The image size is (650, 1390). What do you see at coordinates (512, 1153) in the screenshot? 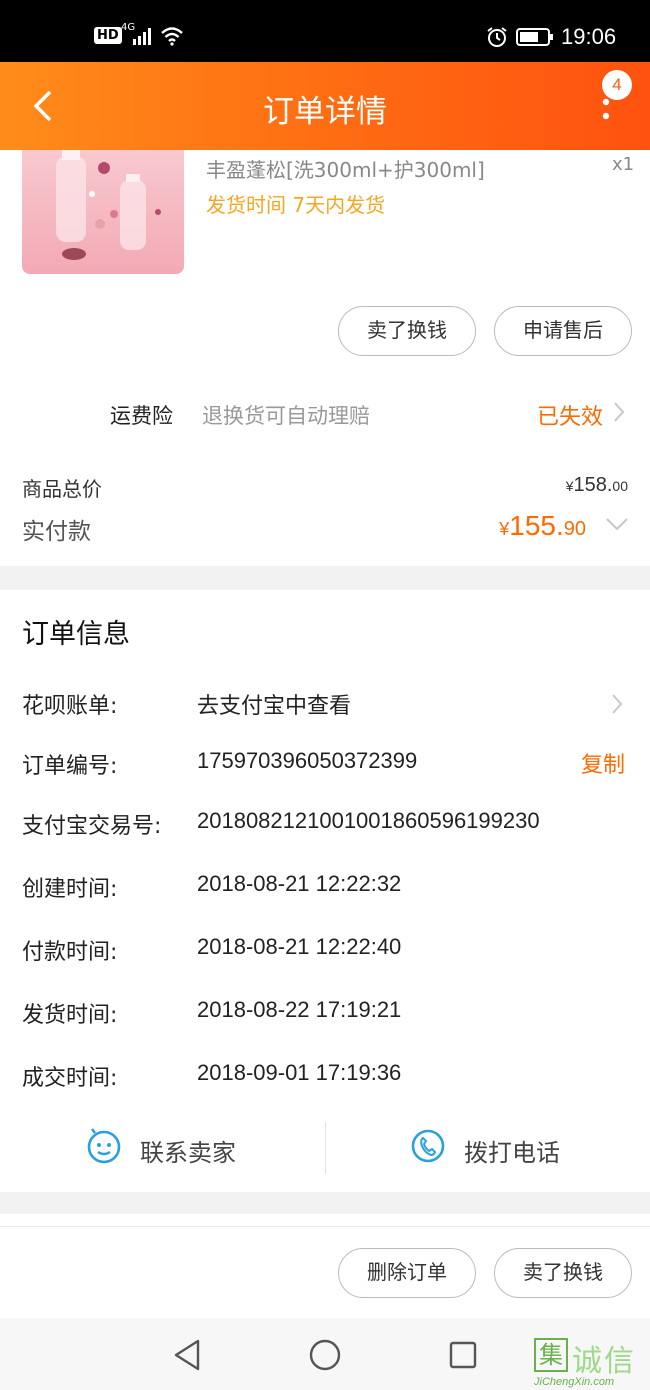
I see `call-phone-label: 拨打电话` at bounding box center [512, 1153].